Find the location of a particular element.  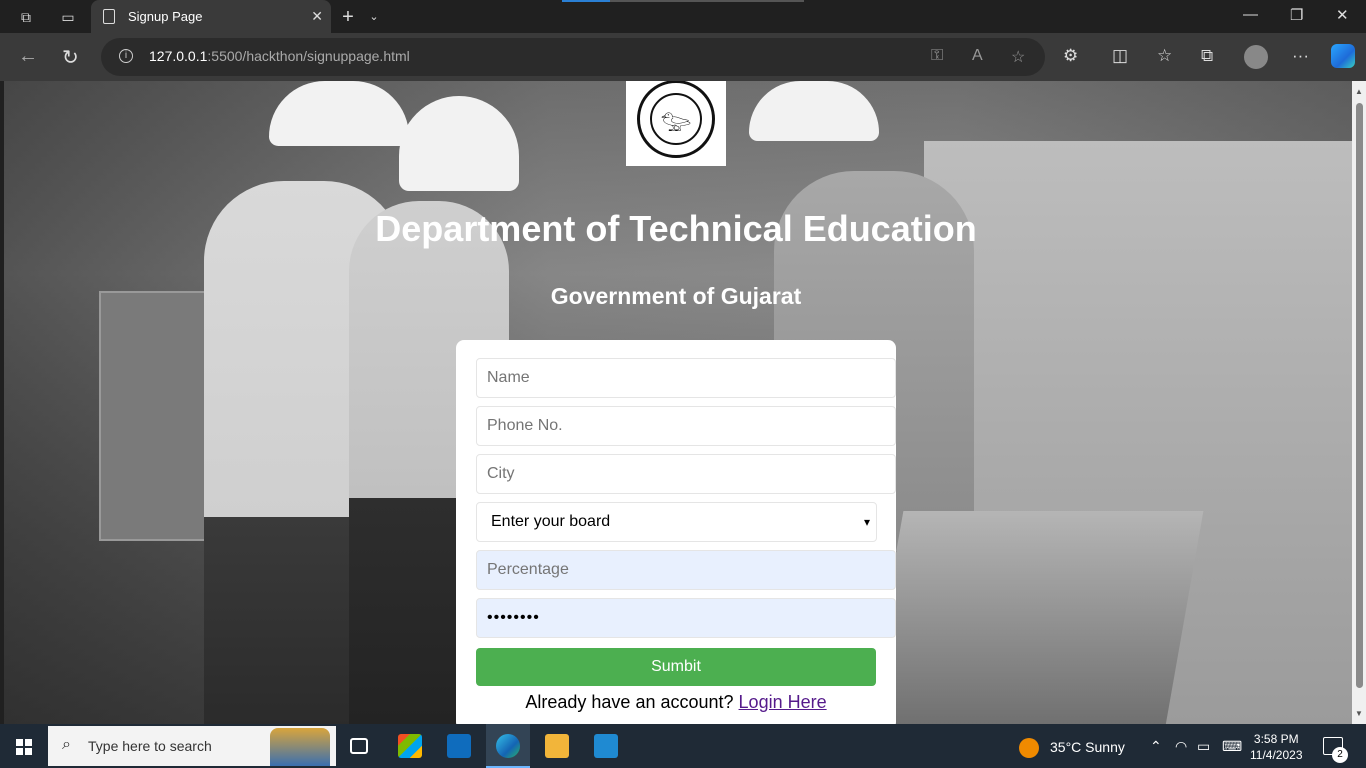

weather-sun-icon is located at coordinates (1029, 748).